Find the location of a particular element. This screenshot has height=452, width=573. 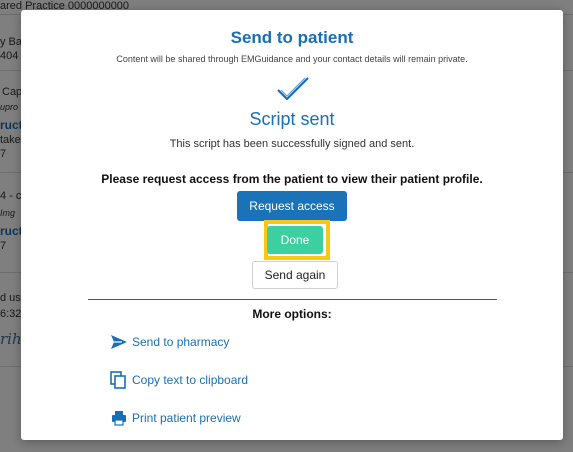

script-sent-title: Script sent is located at coordinates (292, 119).